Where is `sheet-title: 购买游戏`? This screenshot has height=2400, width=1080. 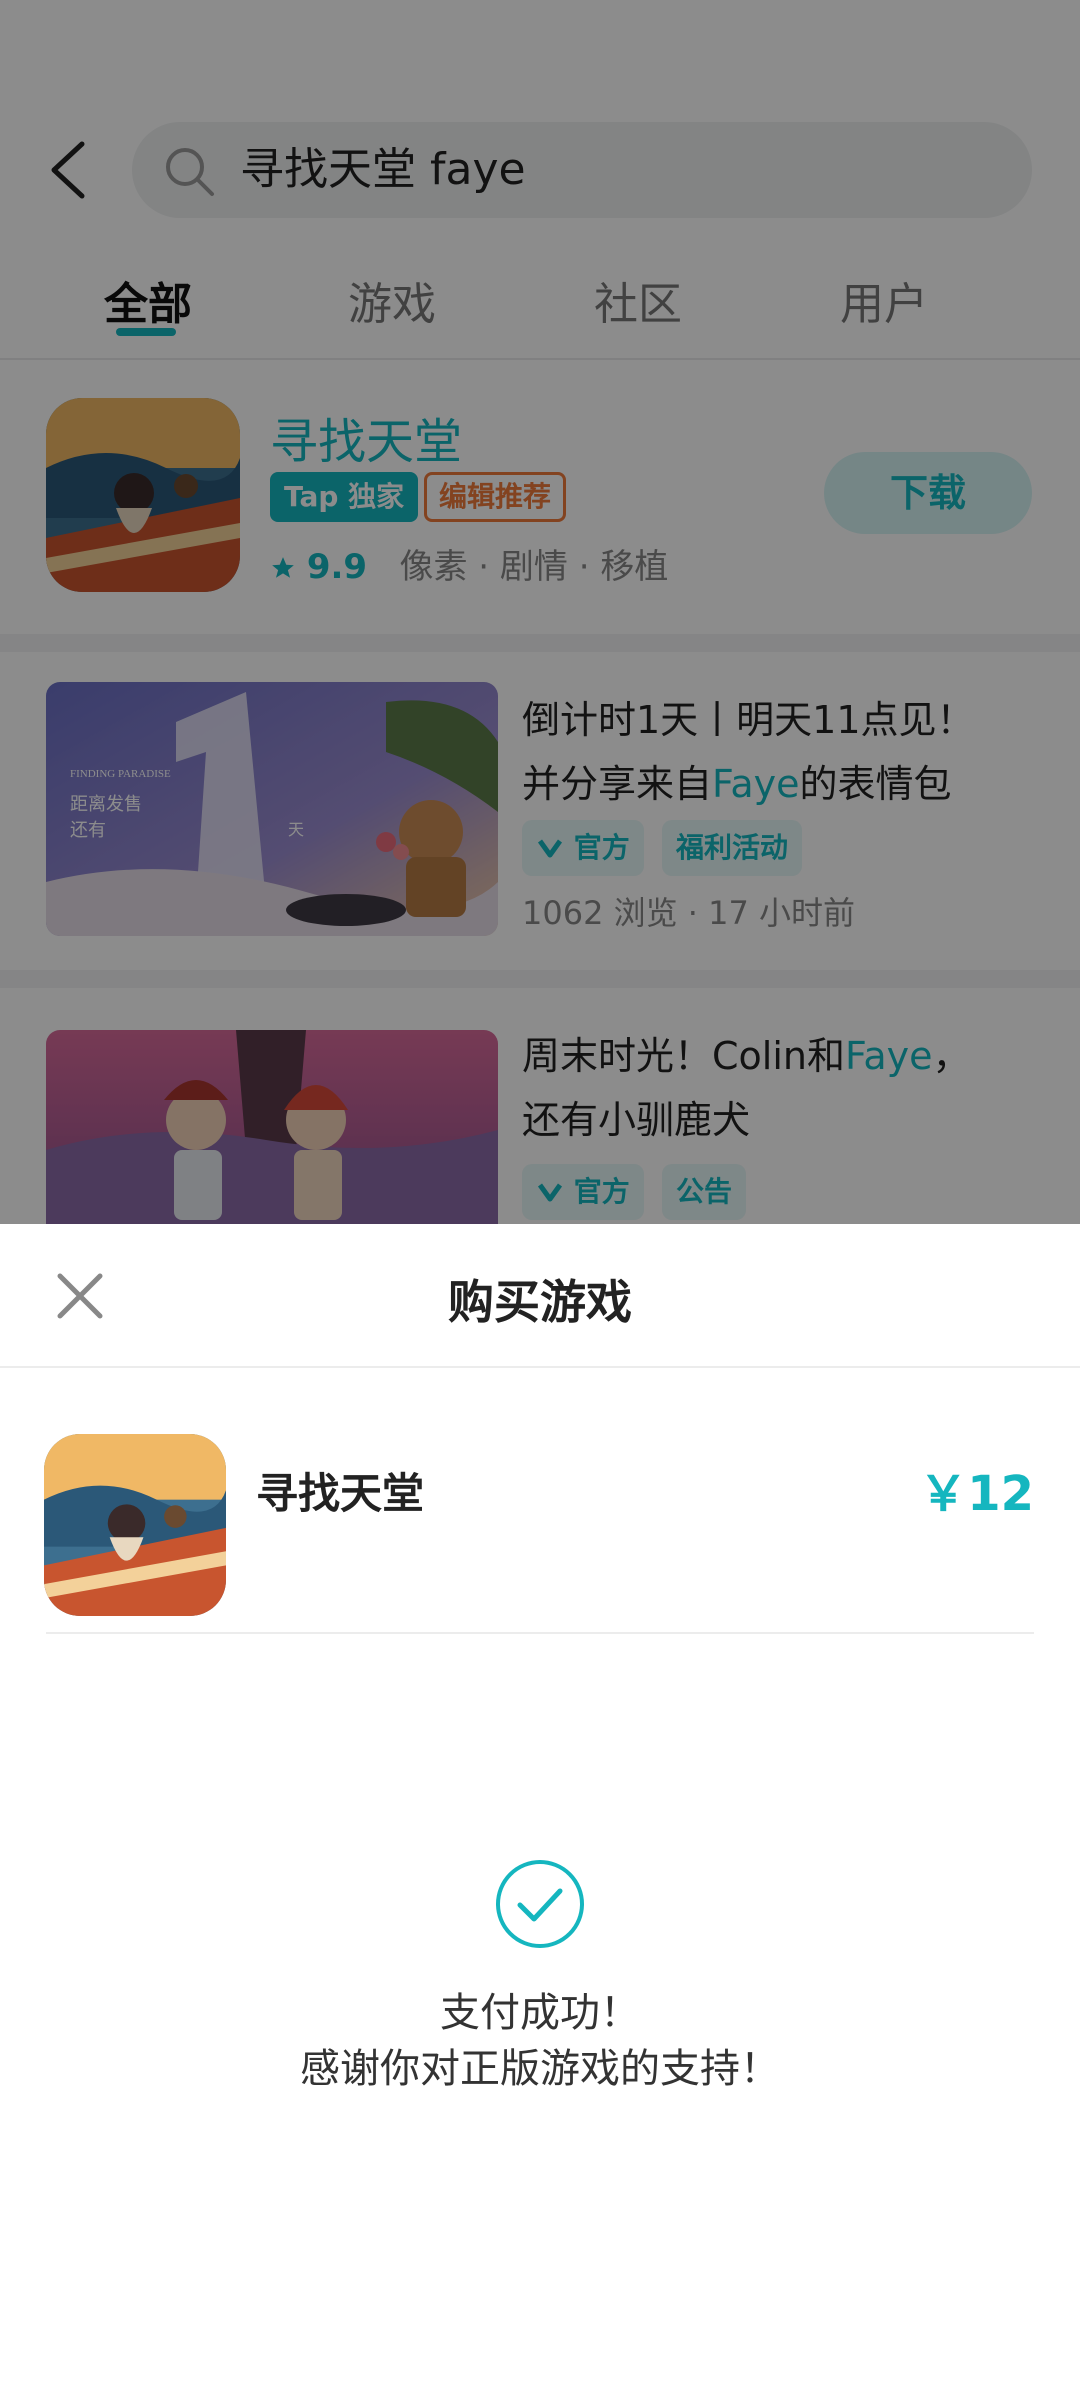 sheet-title: 购买游戏 is located at coordinates (540, 1302).